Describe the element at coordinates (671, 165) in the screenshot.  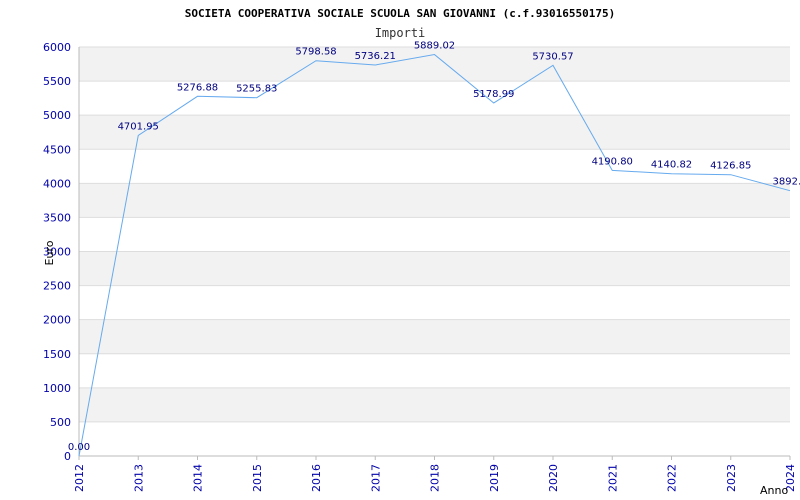
I see `data-label: 4140.82` at that location.